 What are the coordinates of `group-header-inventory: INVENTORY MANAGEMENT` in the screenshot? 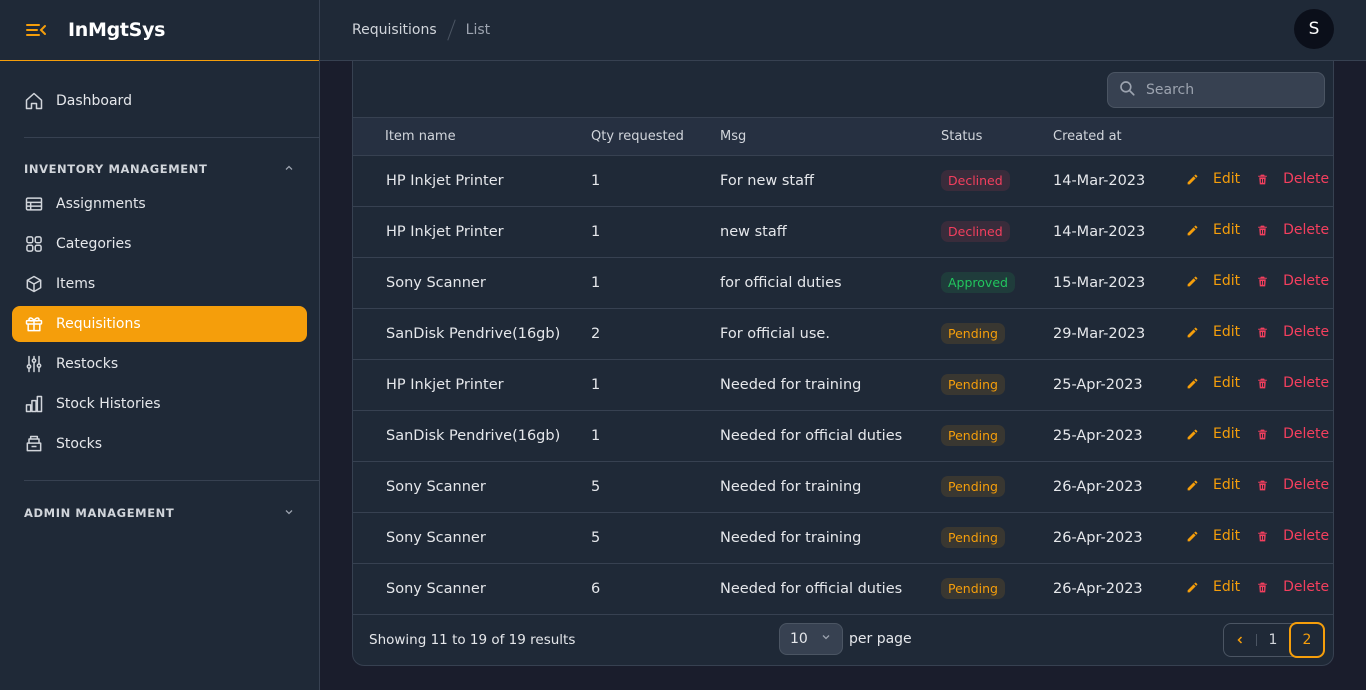 It's located at (159, 169).